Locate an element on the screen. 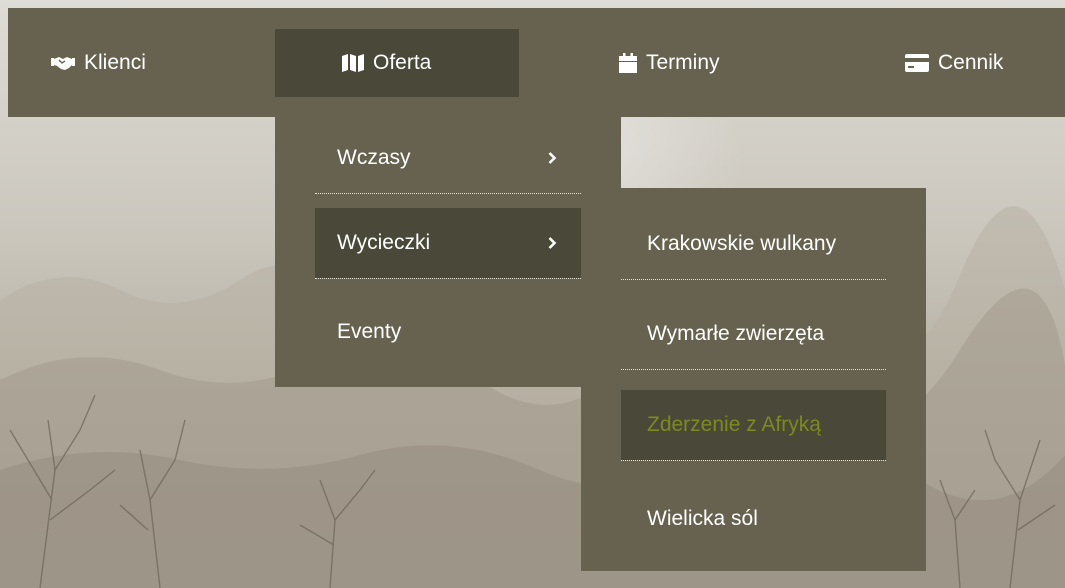 This screenshot has height=588, width=1065. nav-item-oferta: Oferta is located at coordinates (397, 63).